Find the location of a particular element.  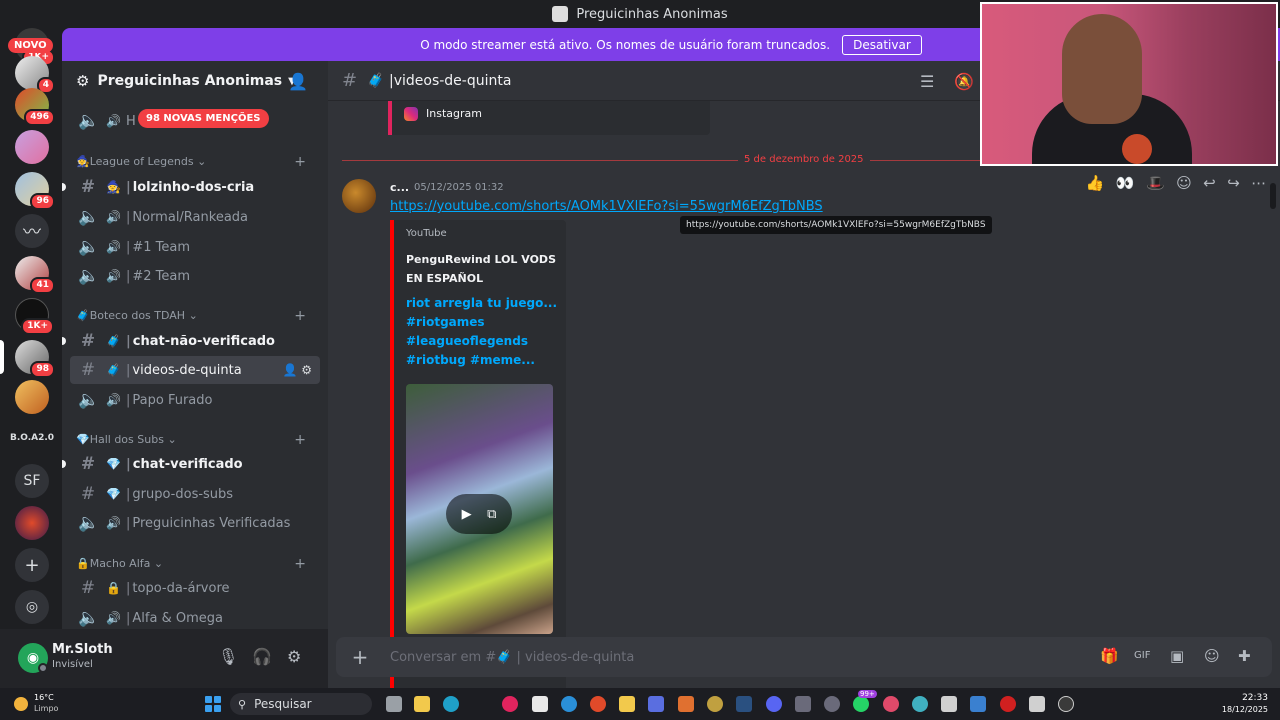

channel-chat-verificado: # 💎 | chat-verificado is located at coordinates (195, 464).